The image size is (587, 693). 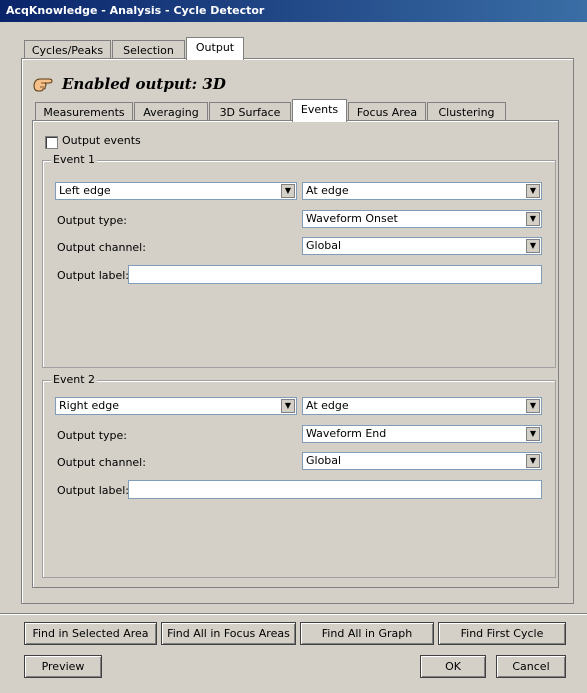 I want to click on event2-output-type-value: Waveform End, so click(x=346, y=433).